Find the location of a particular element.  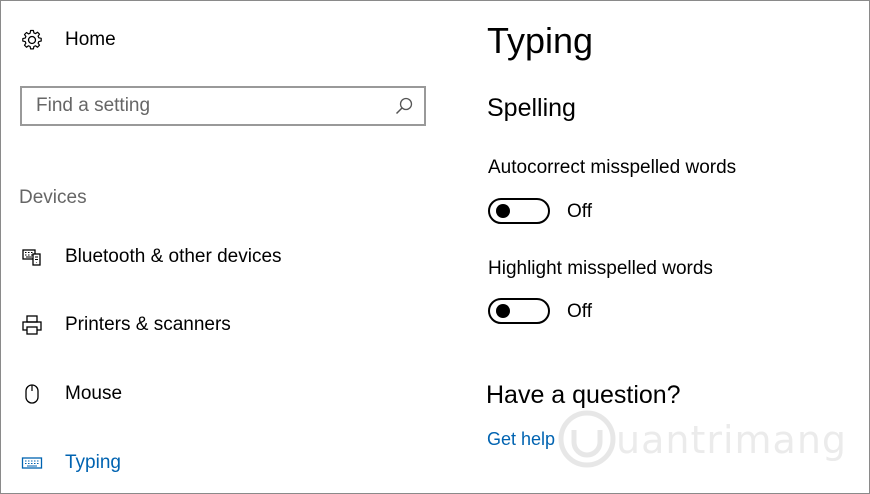

nav-mouse: Mouse is located at coordinates (71, 394).